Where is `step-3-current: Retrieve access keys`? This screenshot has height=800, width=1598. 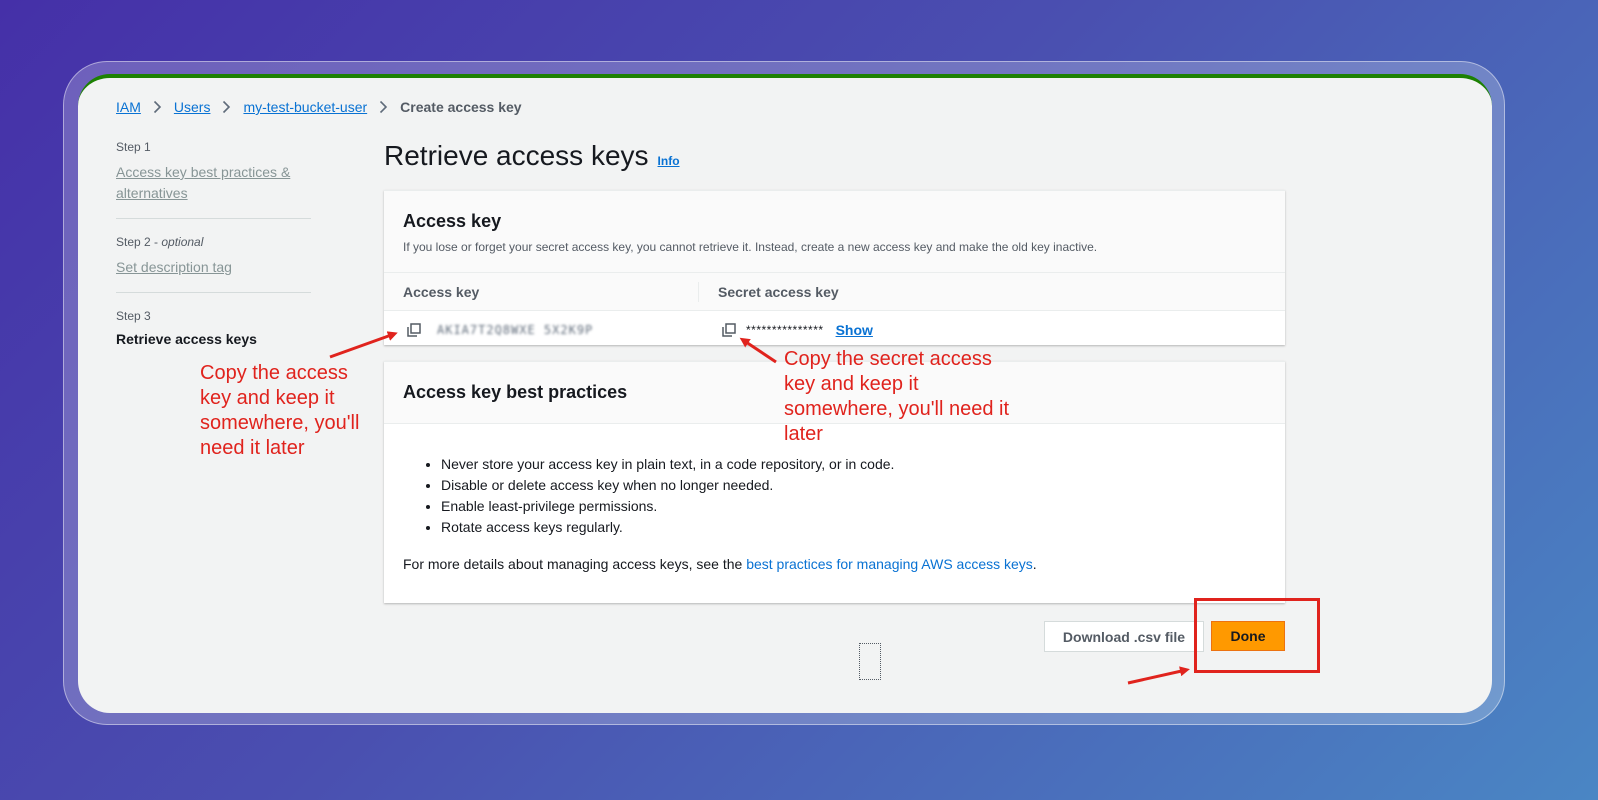 step-3-current: Retrieve access keys is located at coordinates (186, 339).